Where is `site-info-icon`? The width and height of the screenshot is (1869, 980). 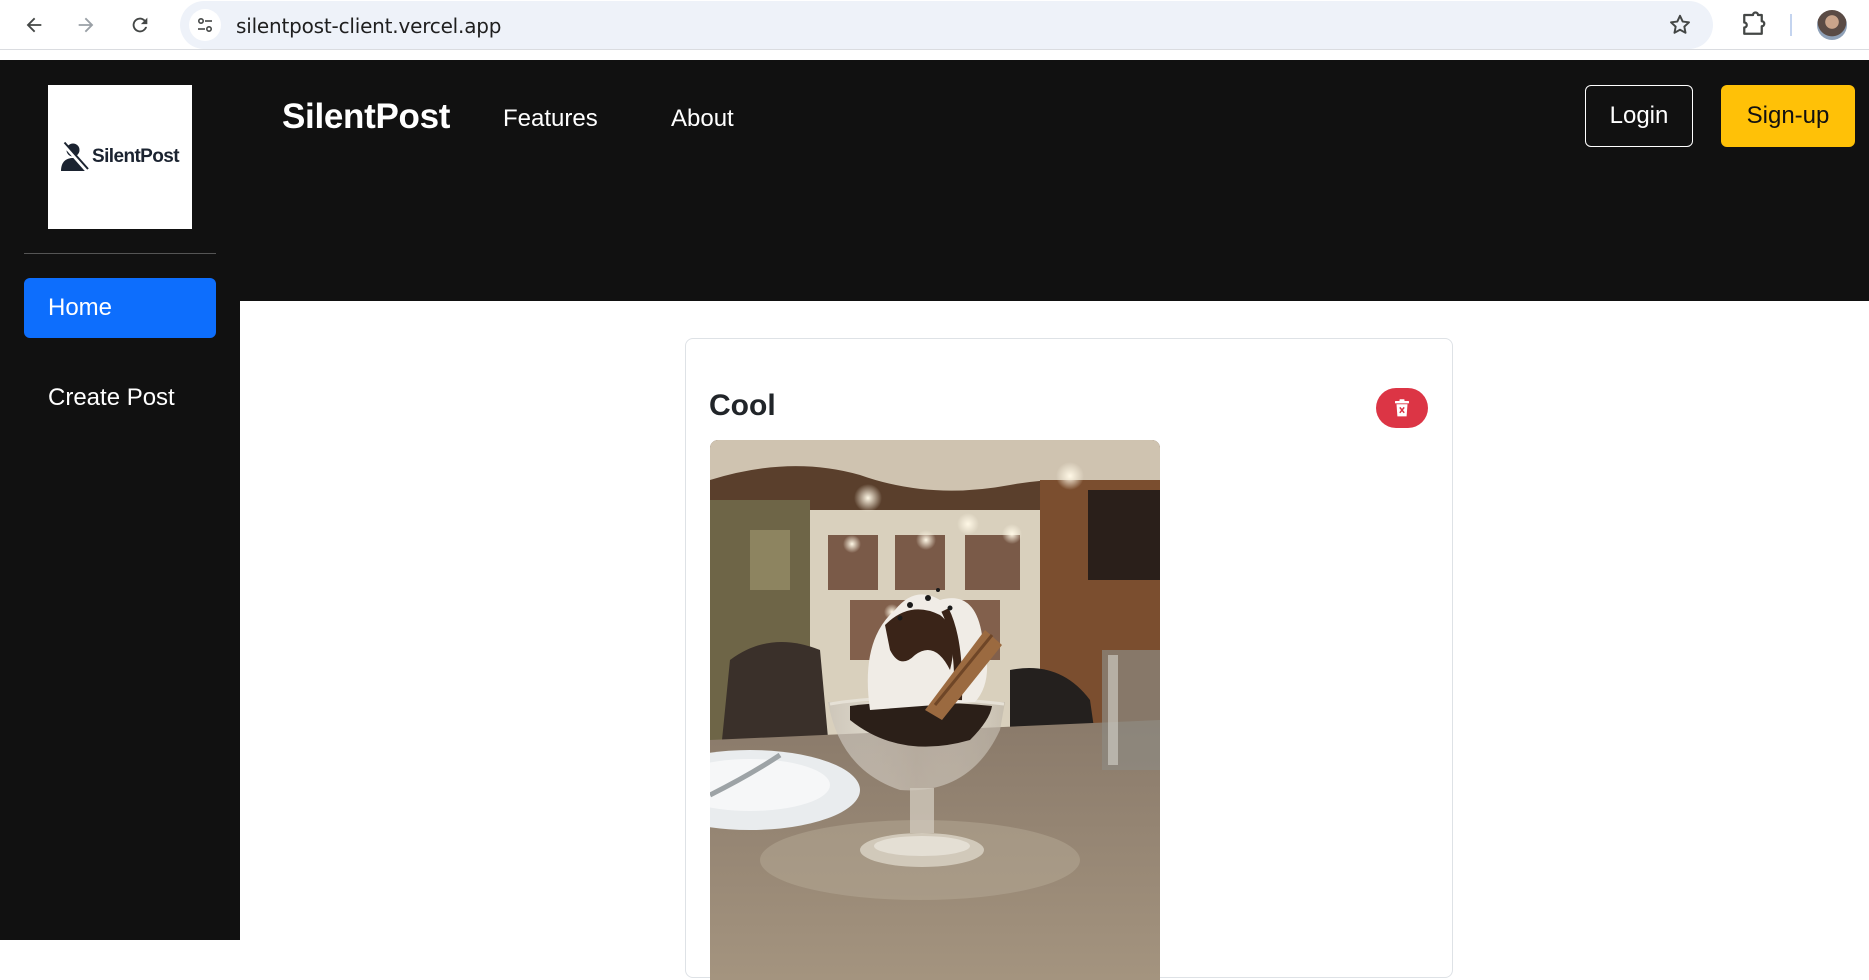
site-info-icon is located at coordinates (205, 25).